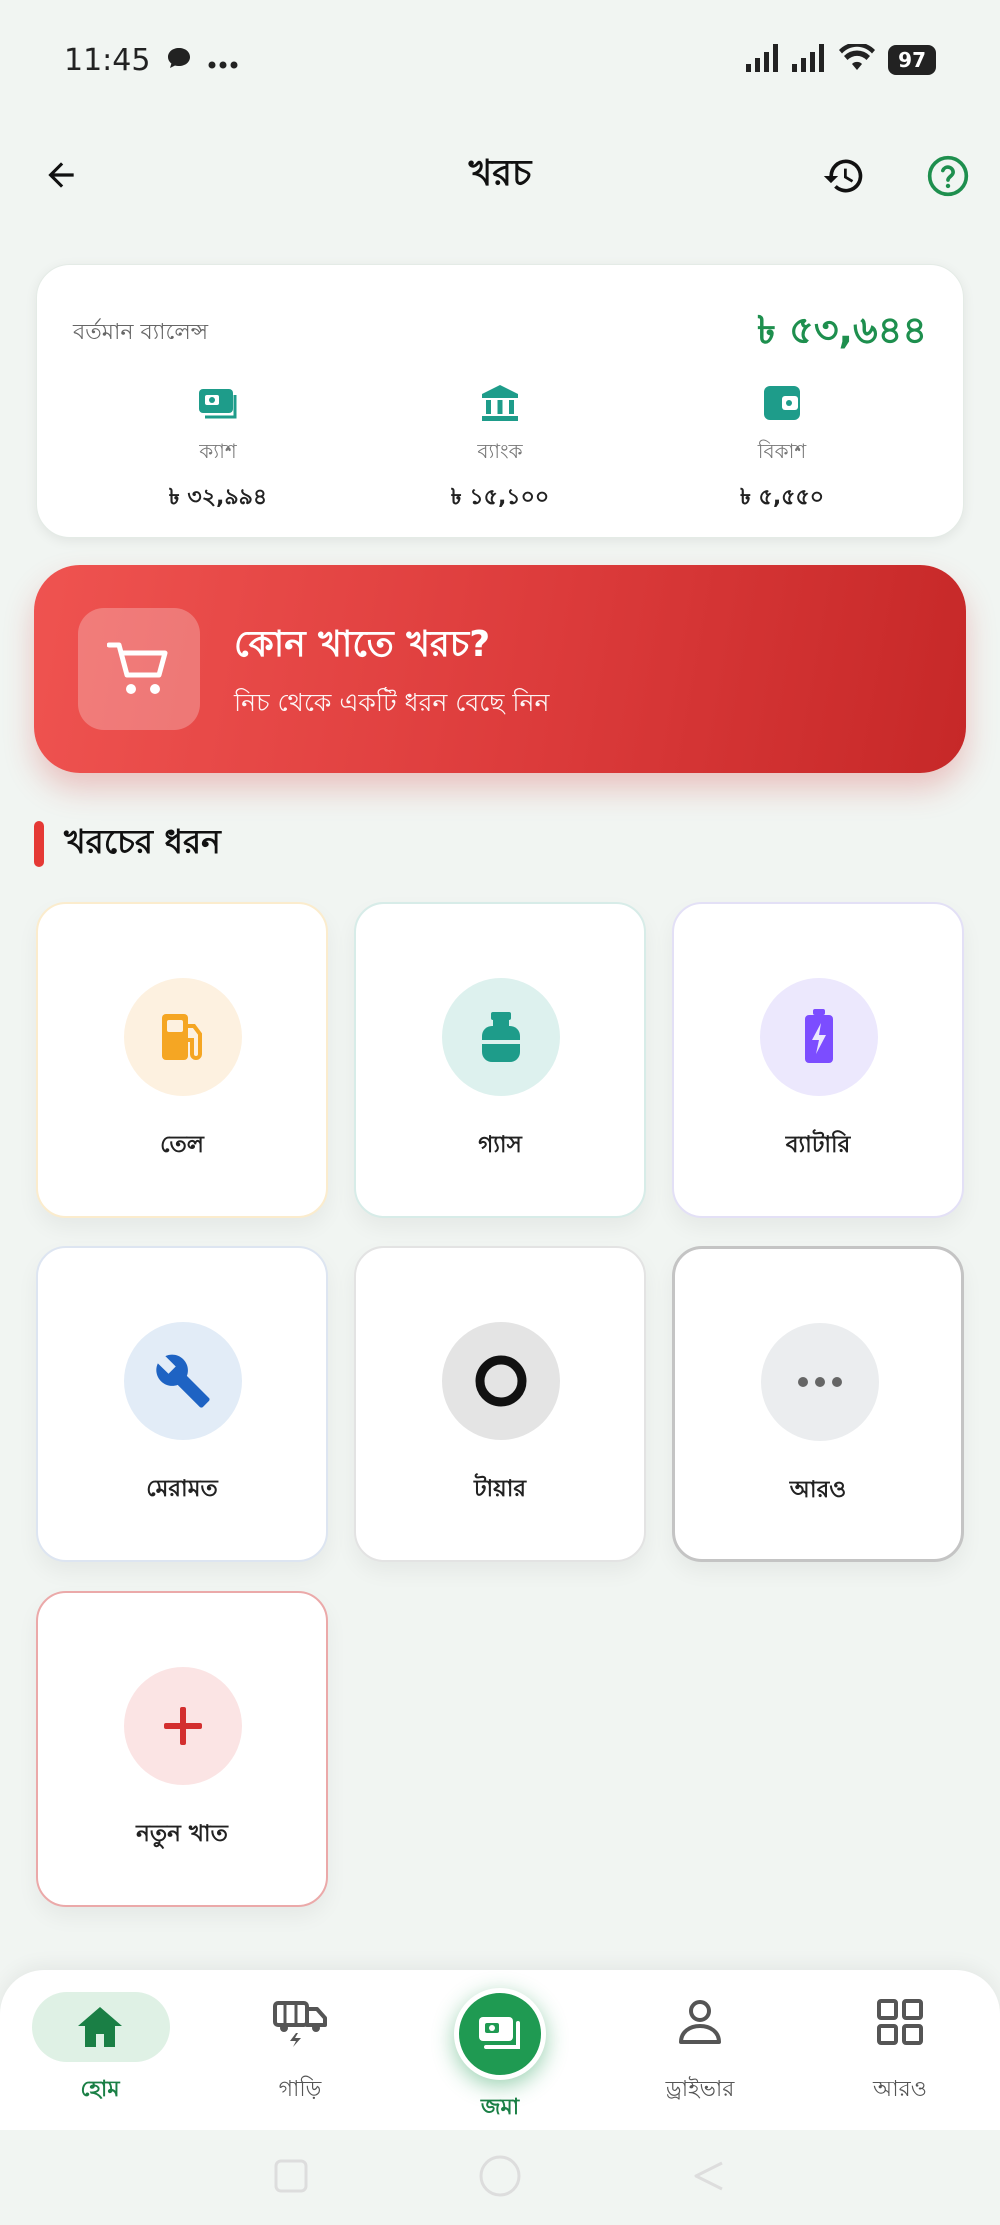  What do you see at coordinates (900, 2089) in the screenshot?
I see `nav-label: আরও` at bounding box center [900, 2089].